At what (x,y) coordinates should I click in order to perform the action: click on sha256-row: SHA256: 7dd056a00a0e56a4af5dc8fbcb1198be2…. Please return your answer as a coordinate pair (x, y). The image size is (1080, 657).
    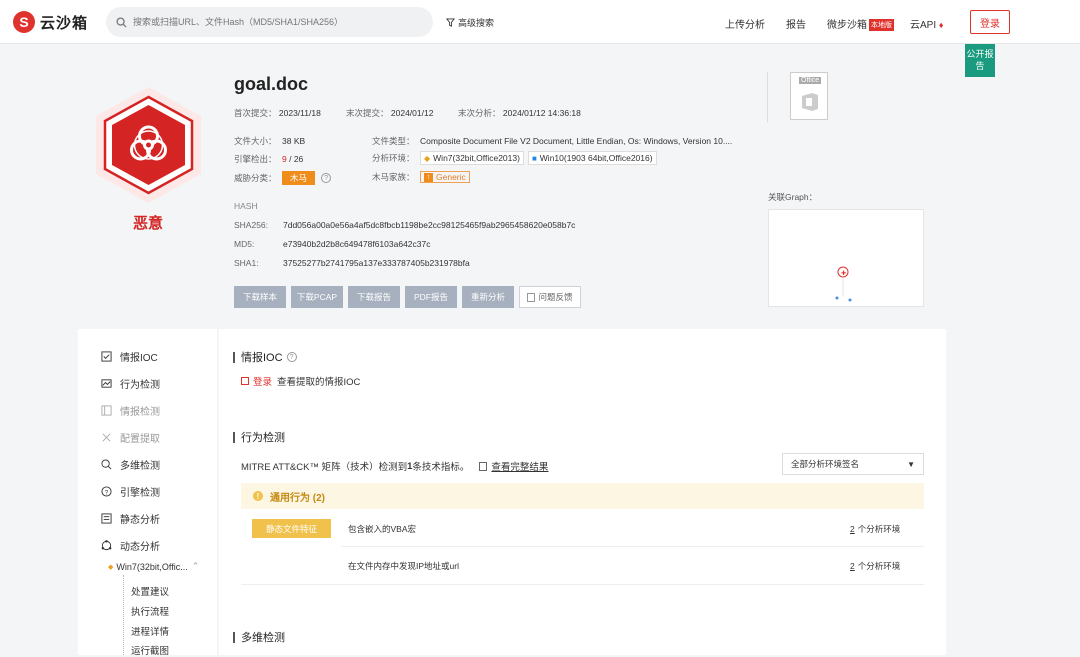
    Looking at the image, I should click on (404, 225).